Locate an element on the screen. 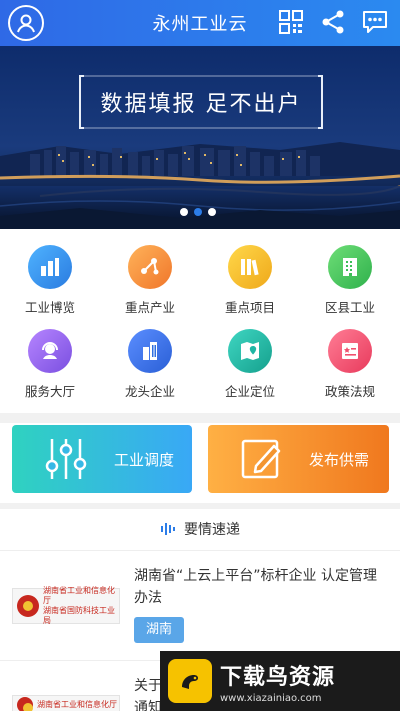  grid-item-service-hall: 服务大厅 is located at coordinates (50, 358).